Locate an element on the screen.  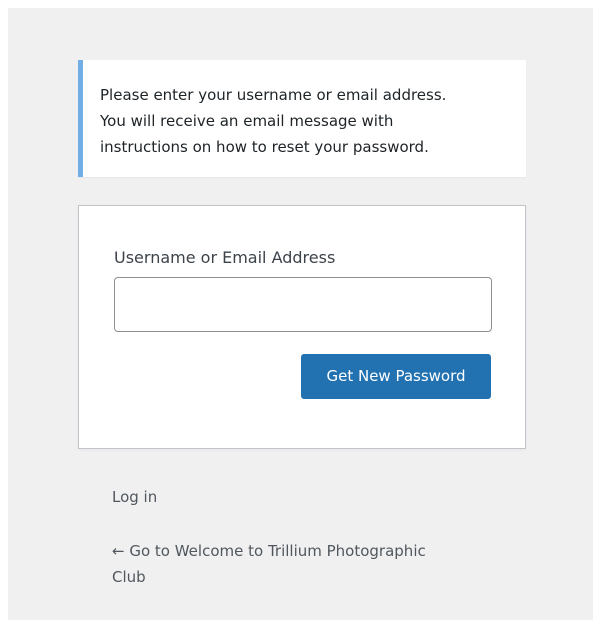
message-line: You will receive an email message with is located at coordinates (247, 121).